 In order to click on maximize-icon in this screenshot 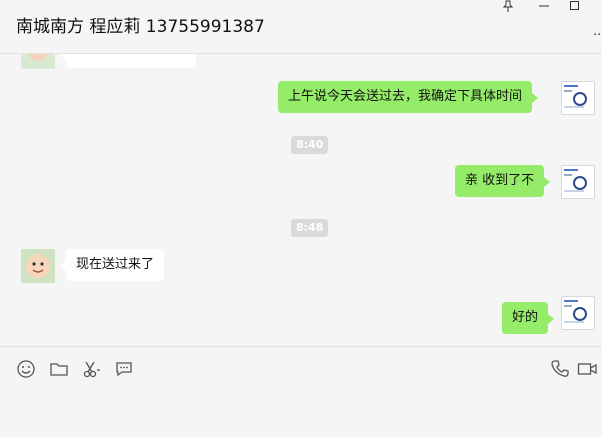, I will do `click(575, 7)`.